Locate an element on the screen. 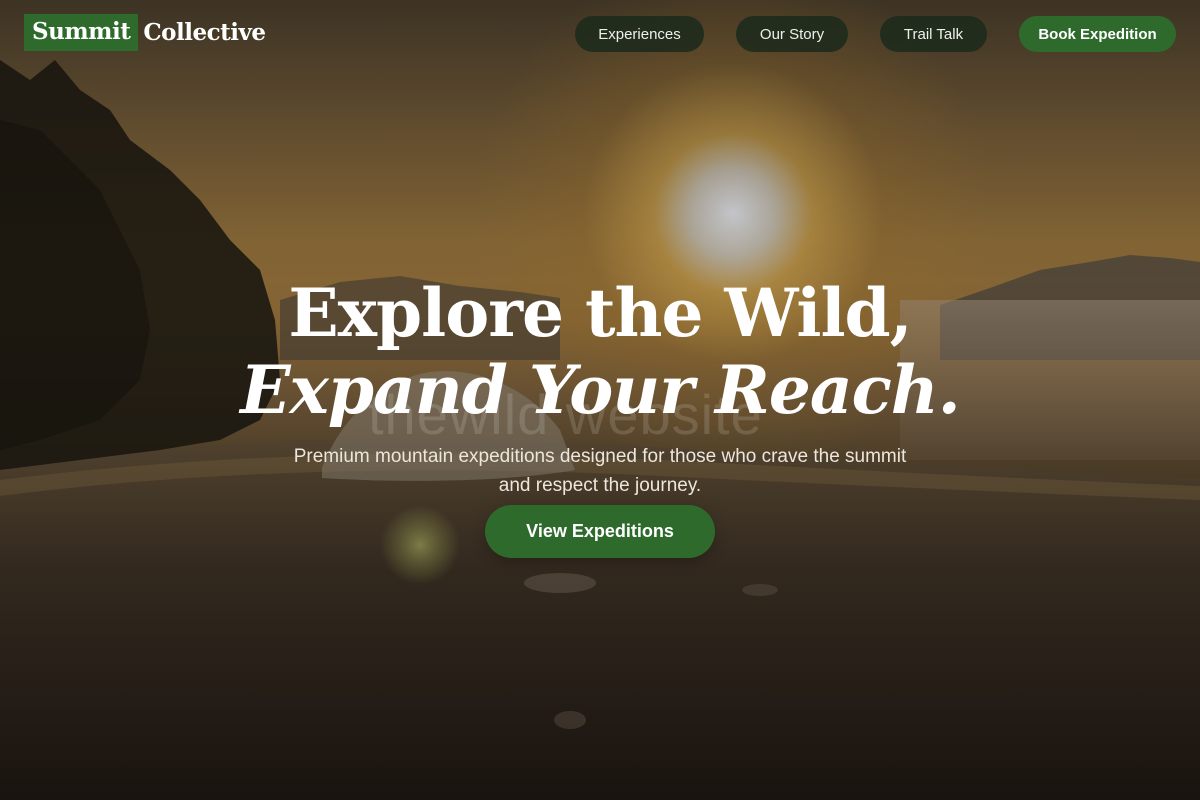  view-expeditions-button: View Expeditions is located at coordinates (600, 531).